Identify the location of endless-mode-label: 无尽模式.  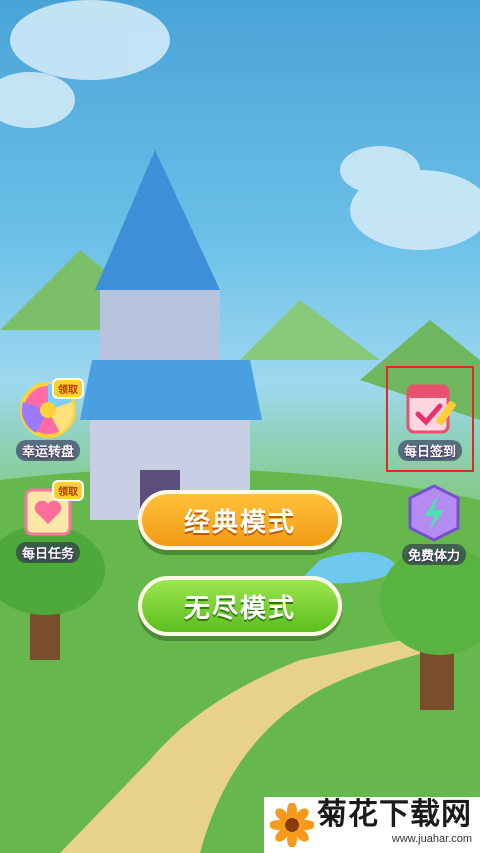
(239, 608).